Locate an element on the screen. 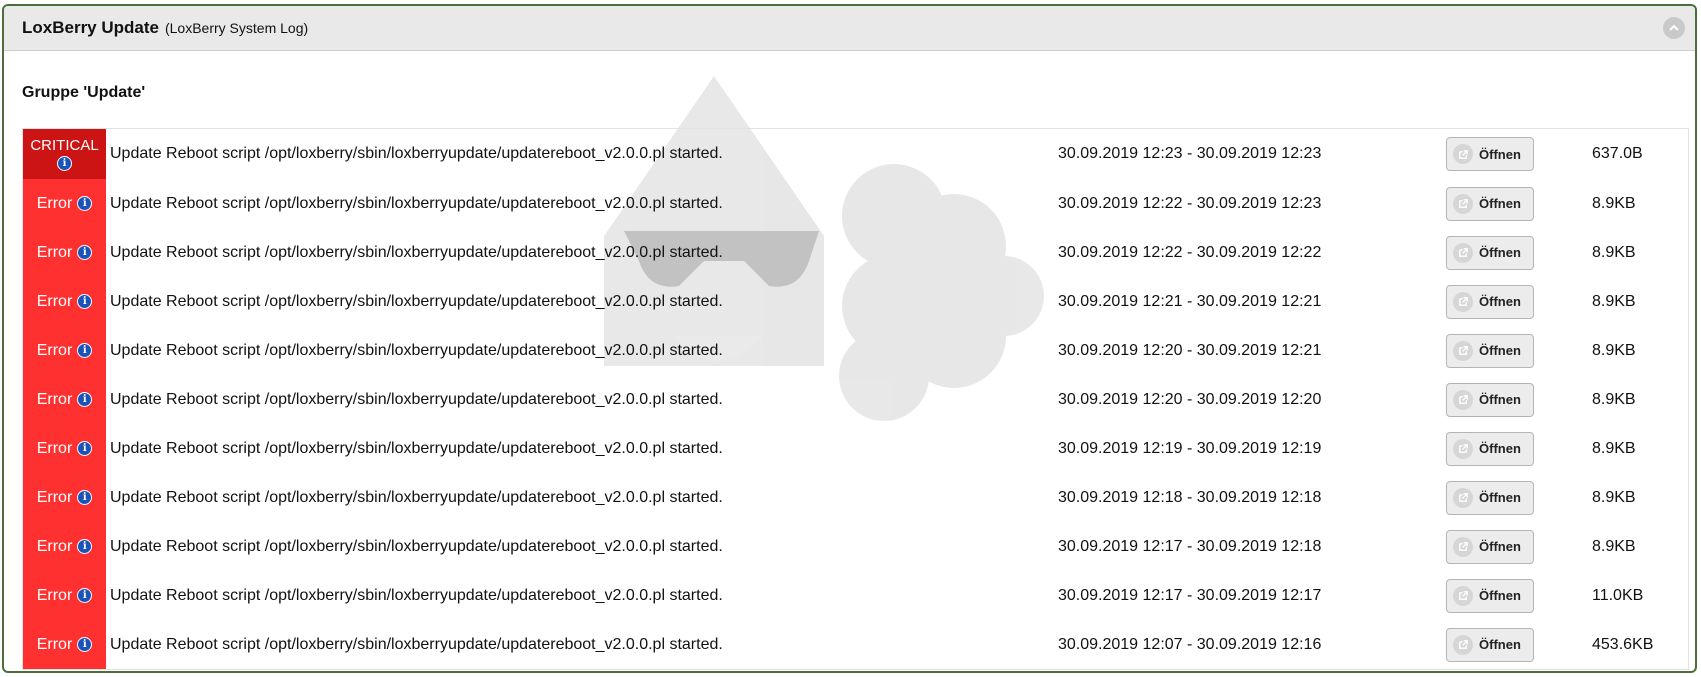 The image size is (1701, 677). log-timerange: 30.09.2019 12:17 - 30.09.2019 12:18 is located at coordinates (1190, 546).